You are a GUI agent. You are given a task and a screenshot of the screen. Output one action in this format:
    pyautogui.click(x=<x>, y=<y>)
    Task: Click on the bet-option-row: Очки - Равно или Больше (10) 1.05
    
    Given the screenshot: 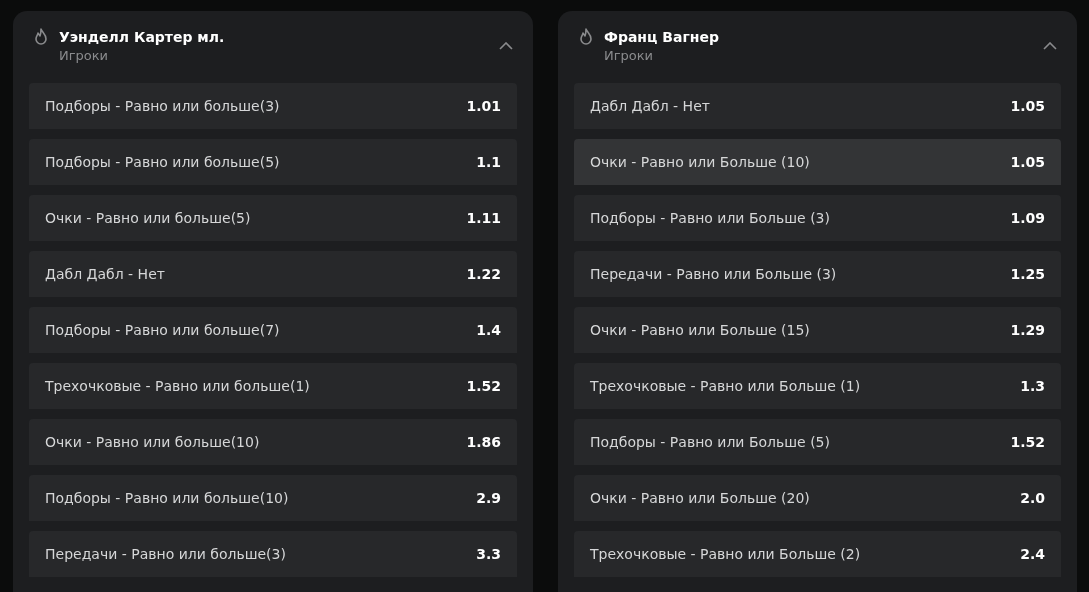 What is the action you would take?
    pyautogui.click(x=817, y=162)
    